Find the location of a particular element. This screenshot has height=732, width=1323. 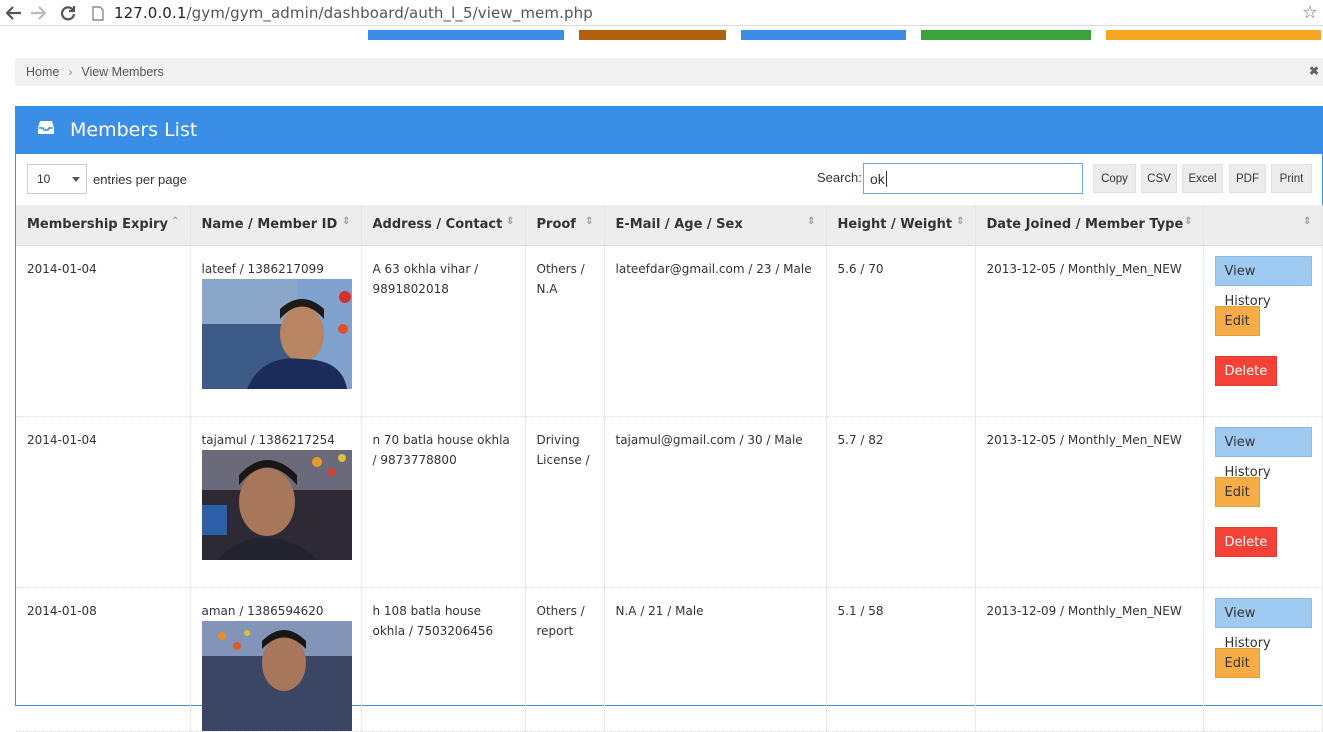

col-proof: Proof ⇕ is located at coordinates (565, 225).